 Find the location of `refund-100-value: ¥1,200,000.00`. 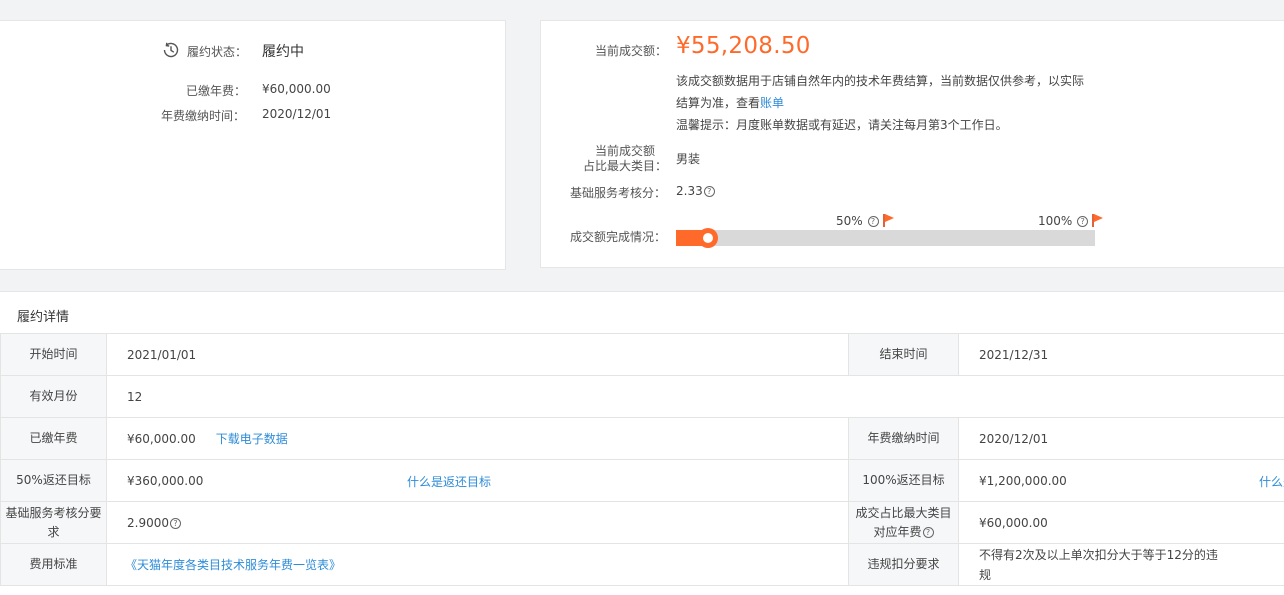

refund-100-value: ¥1,200,000.00 is located at coordinates (1023, 480).